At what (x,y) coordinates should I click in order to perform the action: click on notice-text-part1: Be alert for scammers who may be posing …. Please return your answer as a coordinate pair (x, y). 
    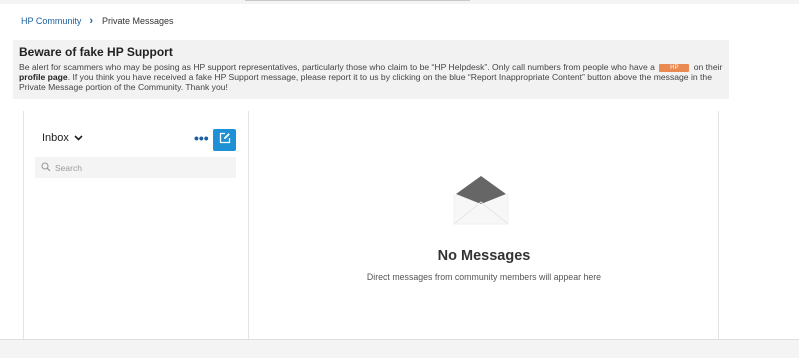
    Looking at the image, I should click on (337, 67).